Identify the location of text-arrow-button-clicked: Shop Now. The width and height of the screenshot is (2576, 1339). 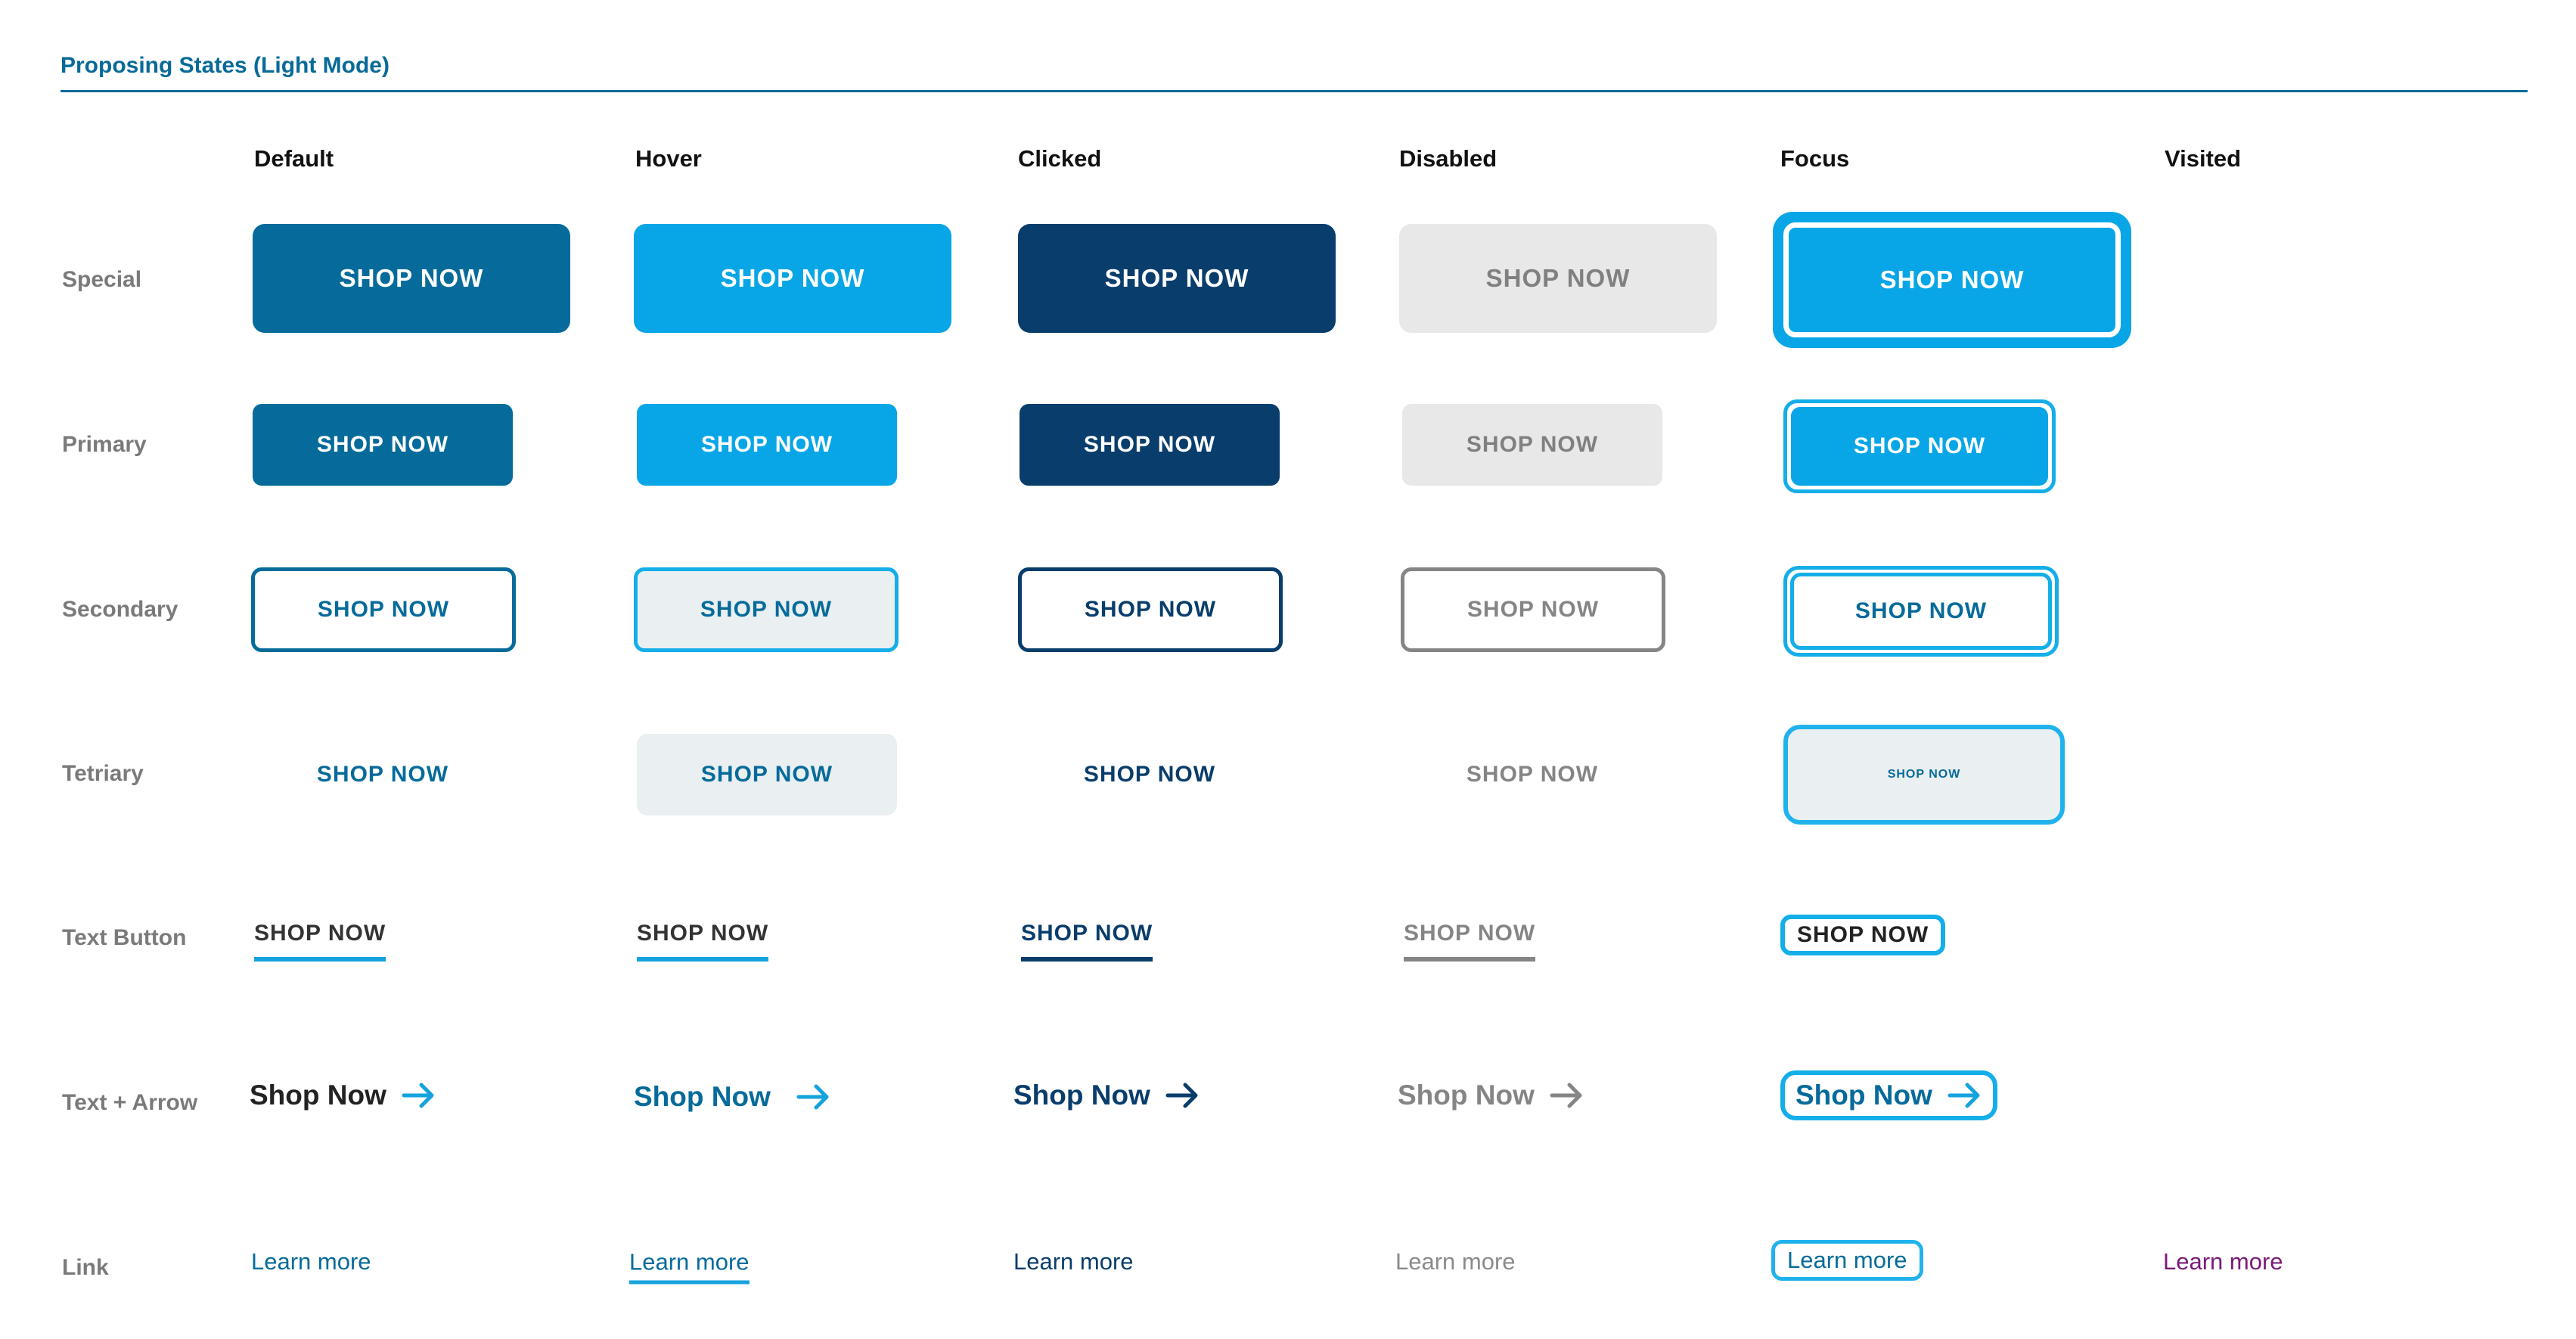
(1106, 1095).